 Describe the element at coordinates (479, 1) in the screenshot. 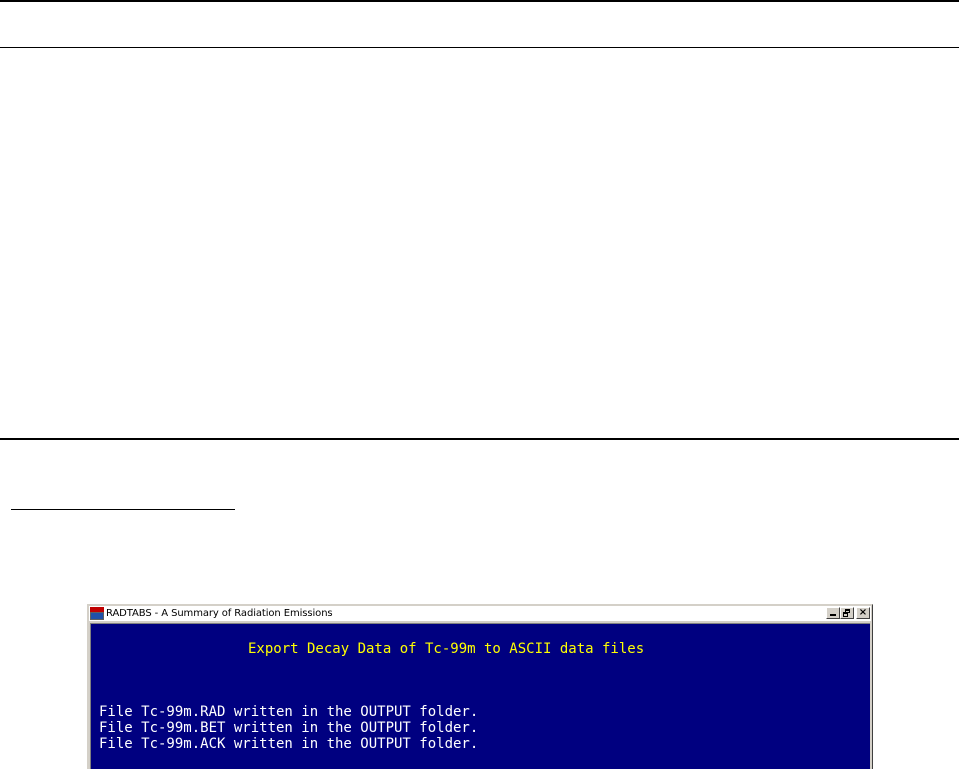

I see `top-rule` at that location.